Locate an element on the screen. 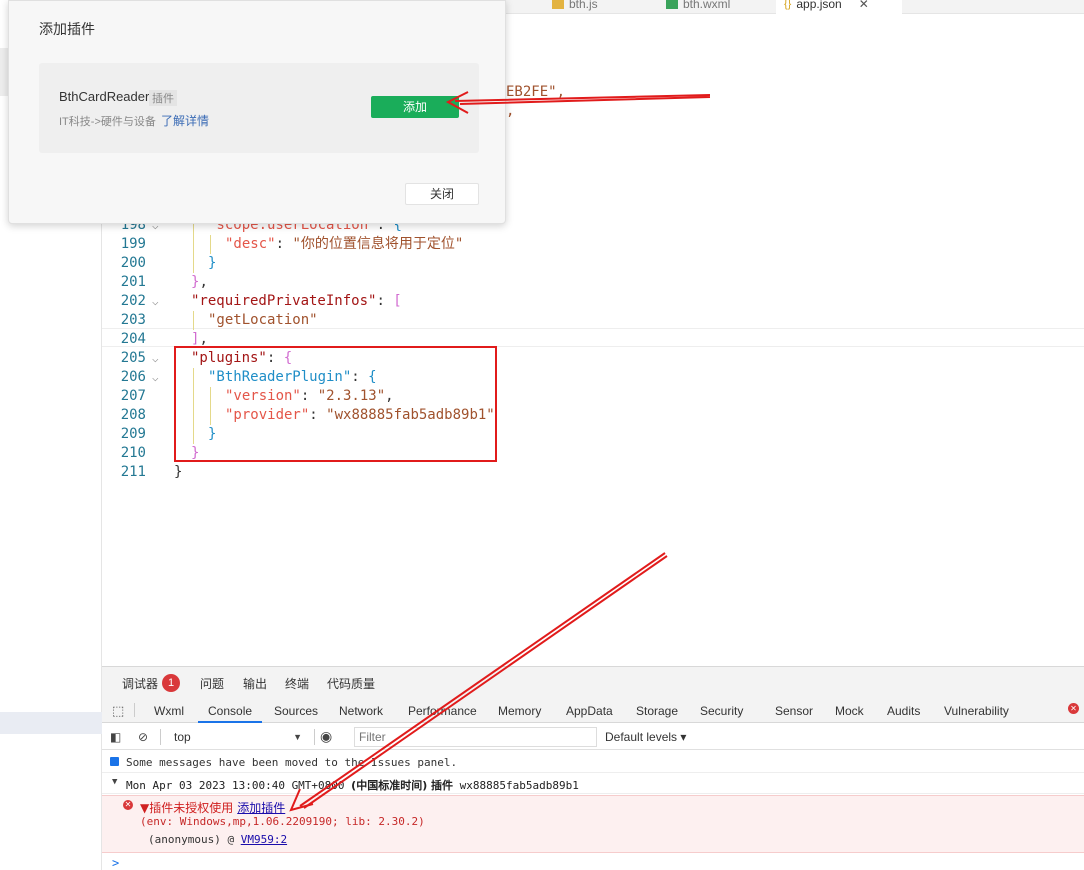 This screenshot has height=870, width=1084. tab-bth-js: bth.js is located at coordinates (575, 7).